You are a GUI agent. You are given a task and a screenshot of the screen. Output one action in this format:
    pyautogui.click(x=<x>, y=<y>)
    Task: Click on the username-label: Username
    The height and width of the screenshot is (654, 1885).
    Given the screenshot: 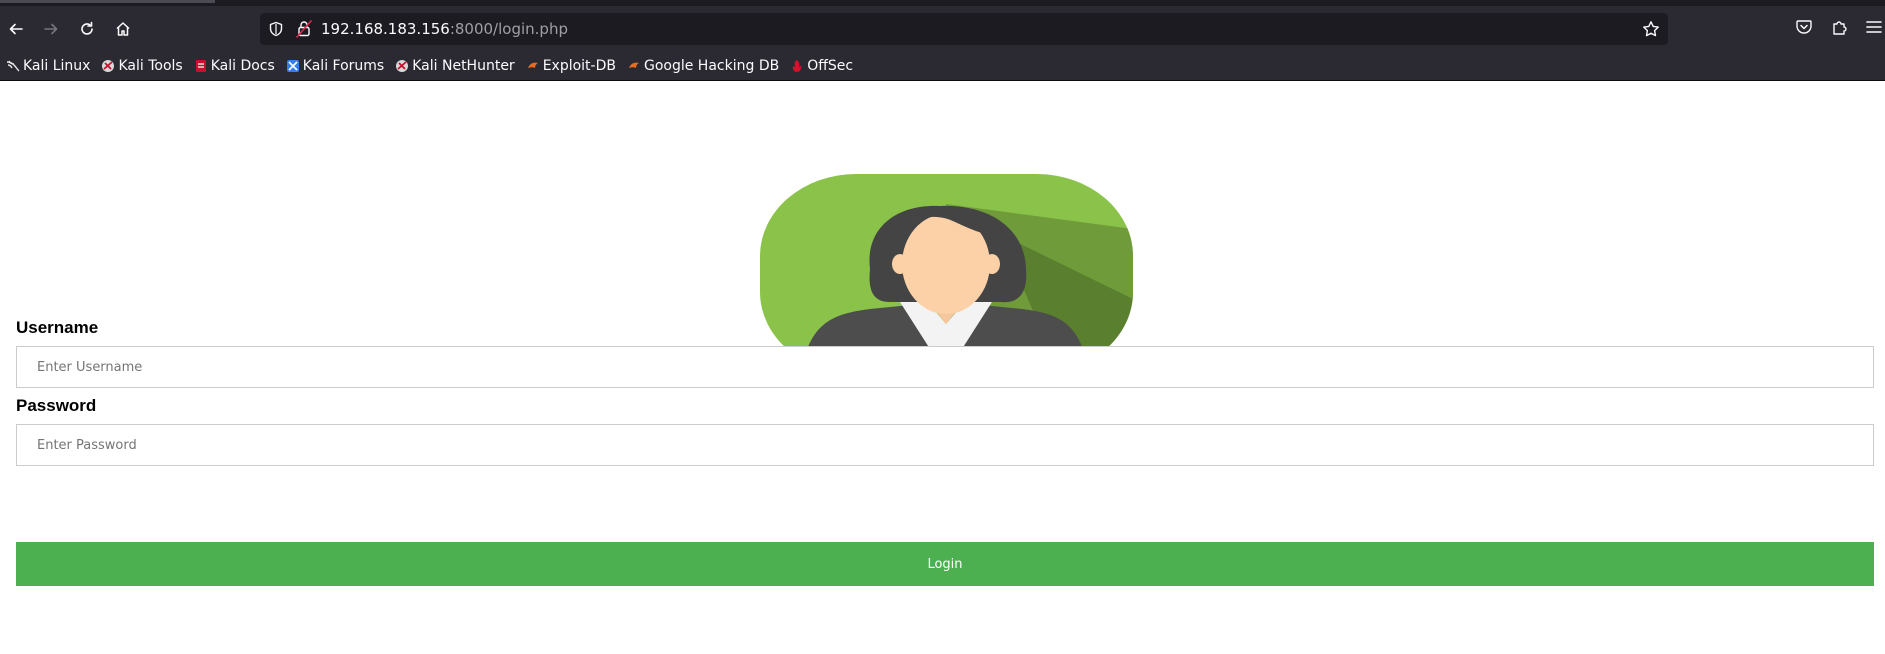 What is the action you would take?
    pyautogui.click(x=57, y=327)
    